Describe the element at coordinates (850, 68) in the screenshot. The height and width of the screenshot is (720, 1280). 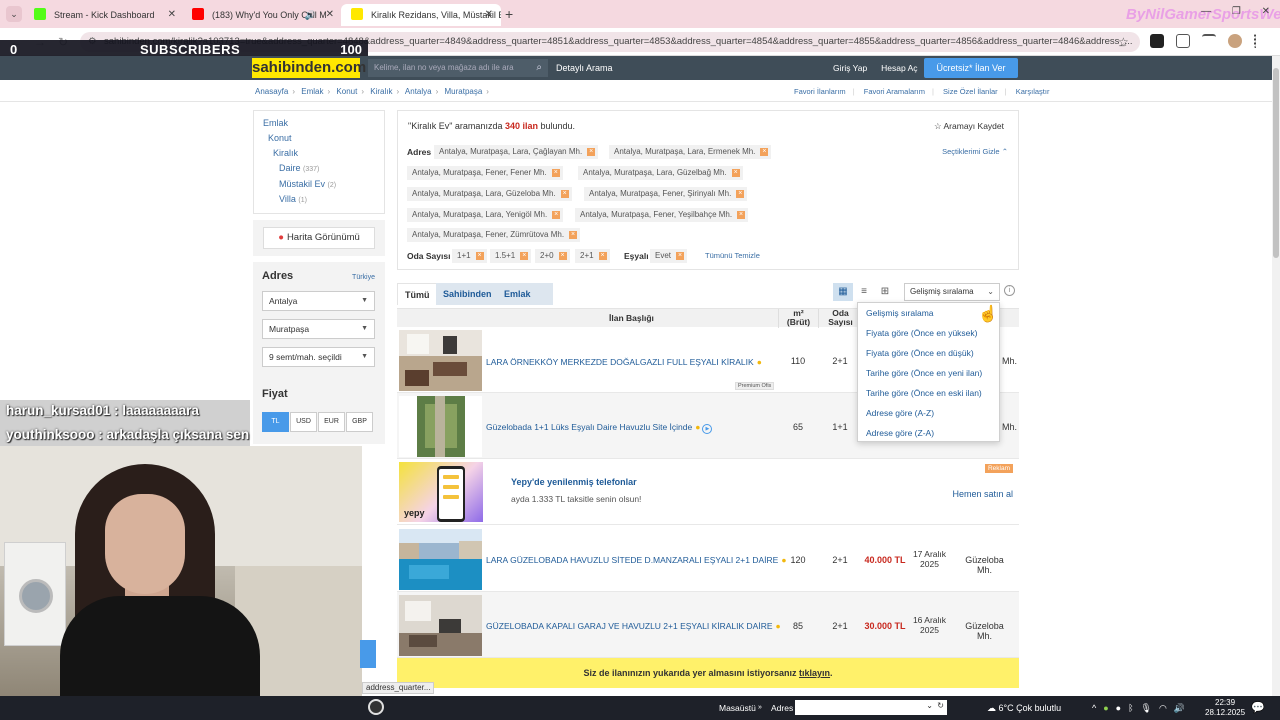
I see `login-link: Giriş Yap` at that location.